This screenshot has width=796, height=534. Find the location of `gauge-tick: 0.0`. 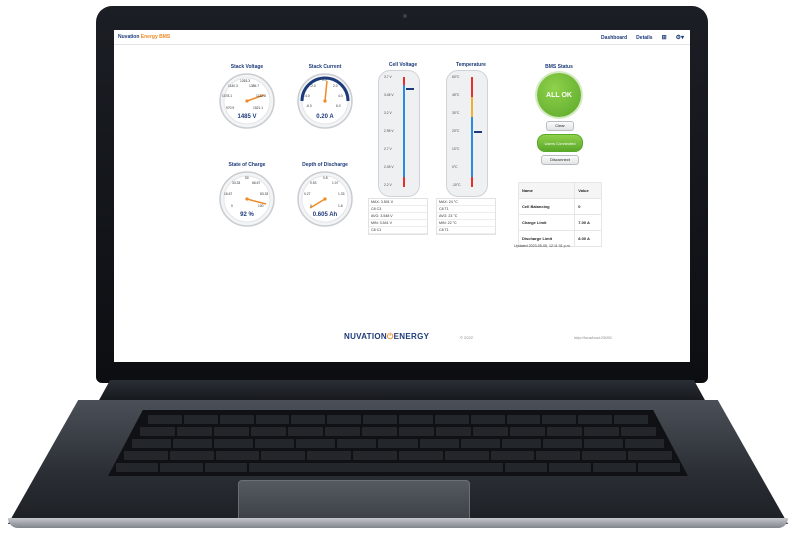

gauge-tick: 0.0 is located at coordinates (324, 80).